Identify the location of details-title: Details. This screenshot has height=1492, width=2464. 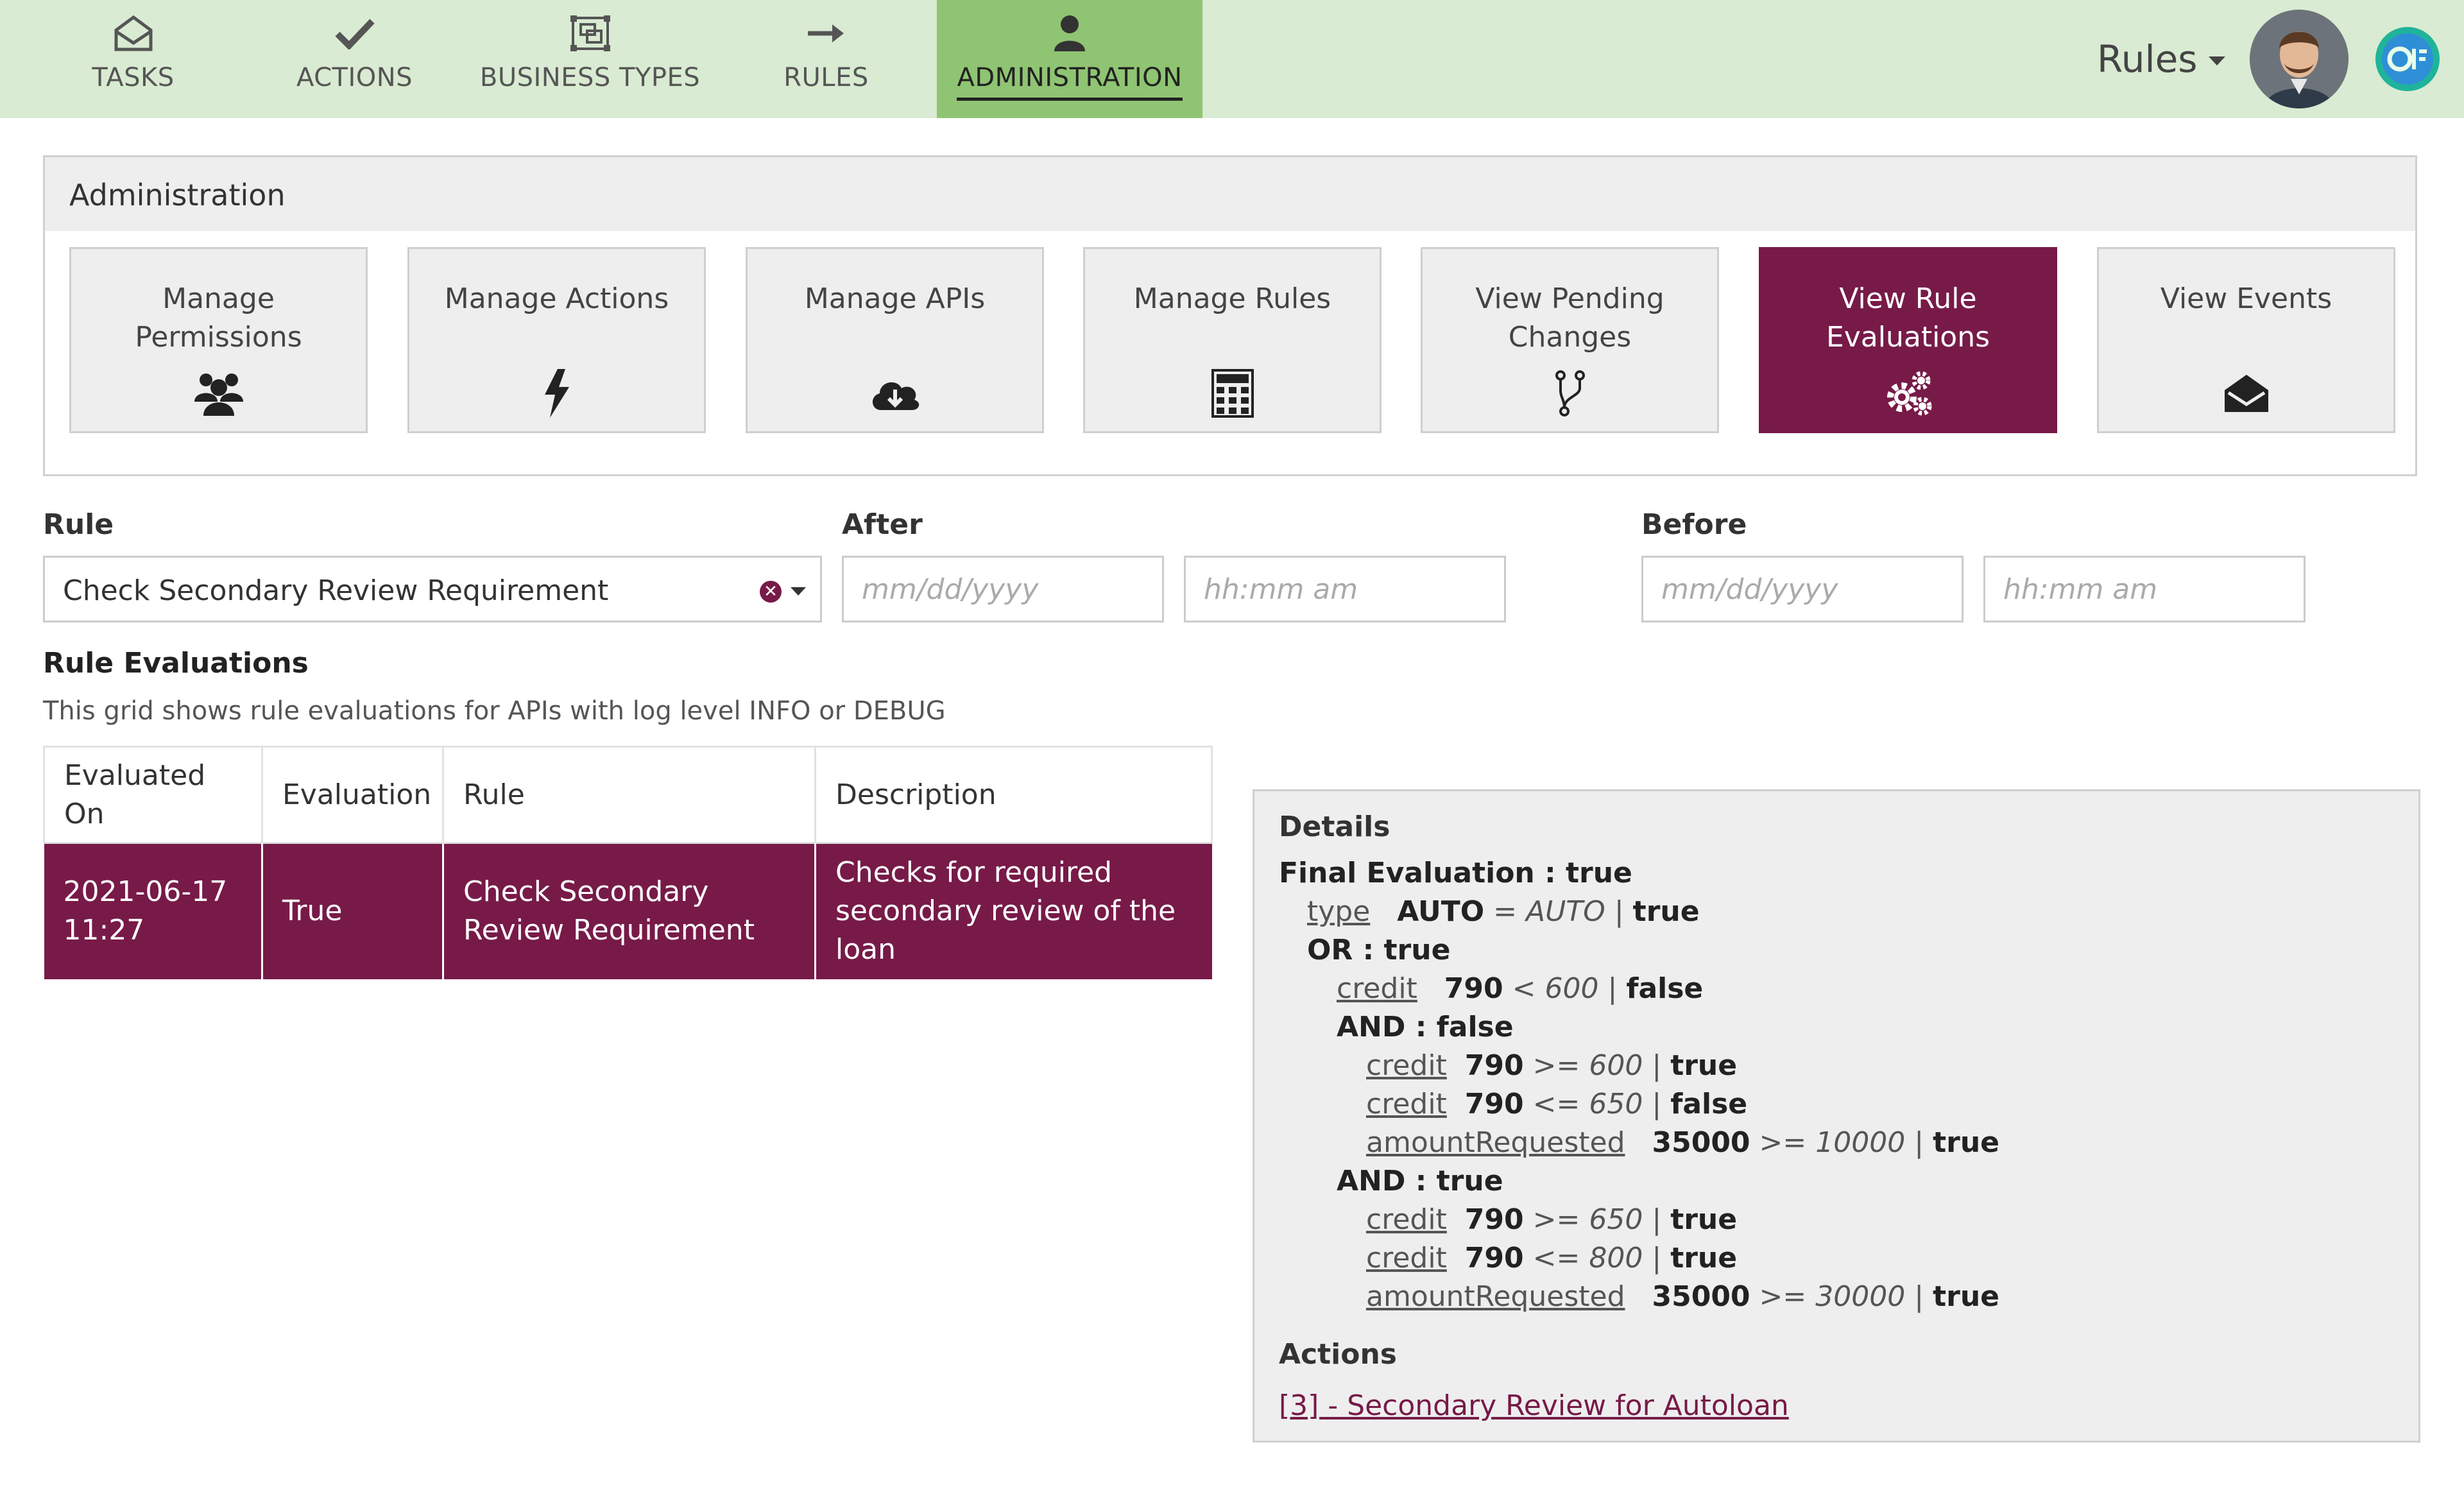
(1334, 826).